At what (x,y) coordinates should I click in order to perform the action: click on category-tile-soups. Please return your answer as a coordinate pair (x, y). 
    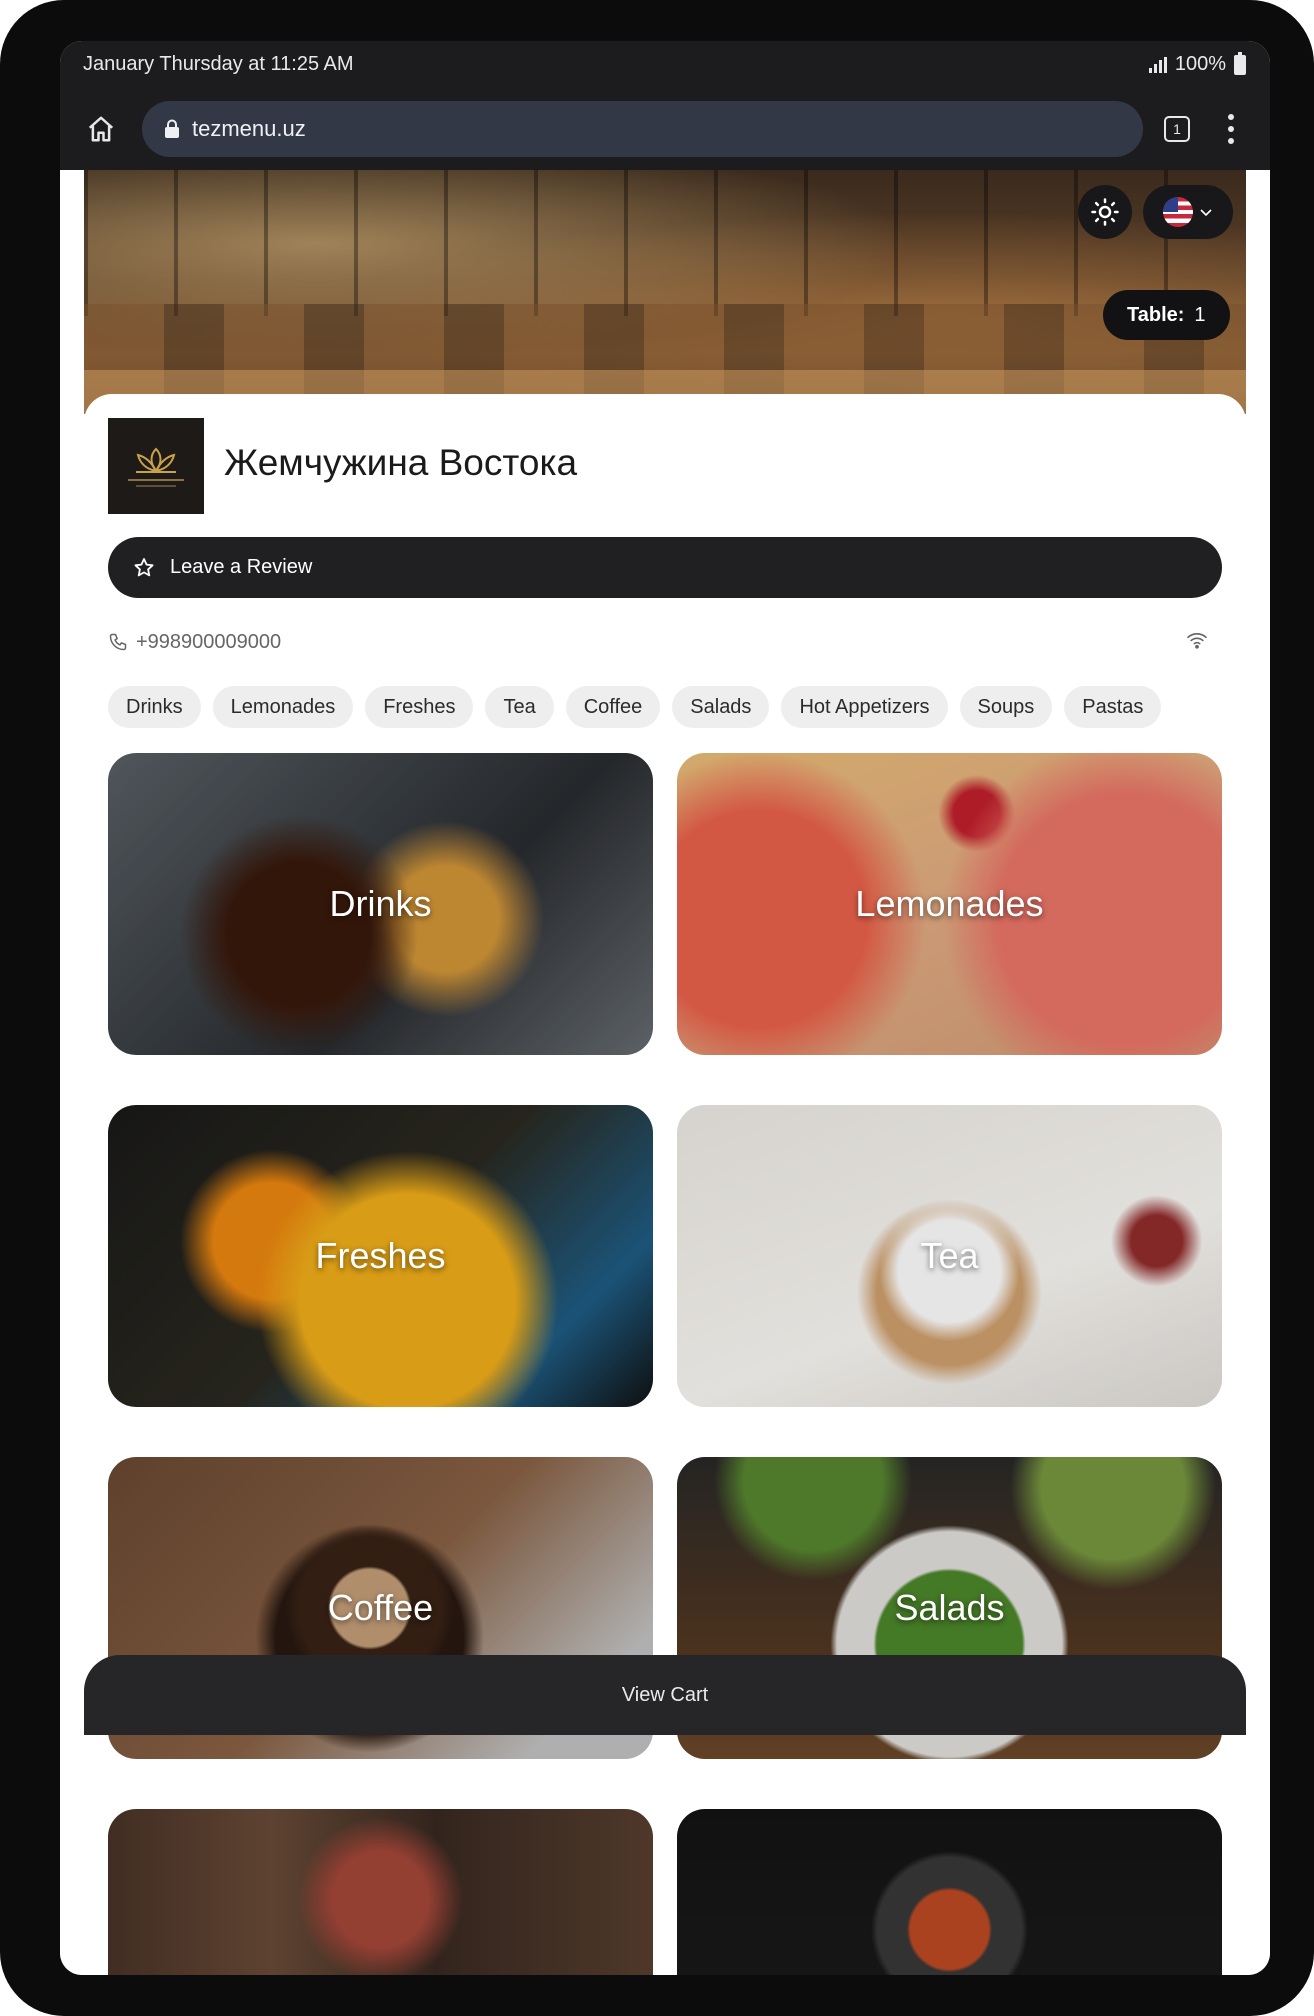
    Looking at the image, I should click on (949, 1892).